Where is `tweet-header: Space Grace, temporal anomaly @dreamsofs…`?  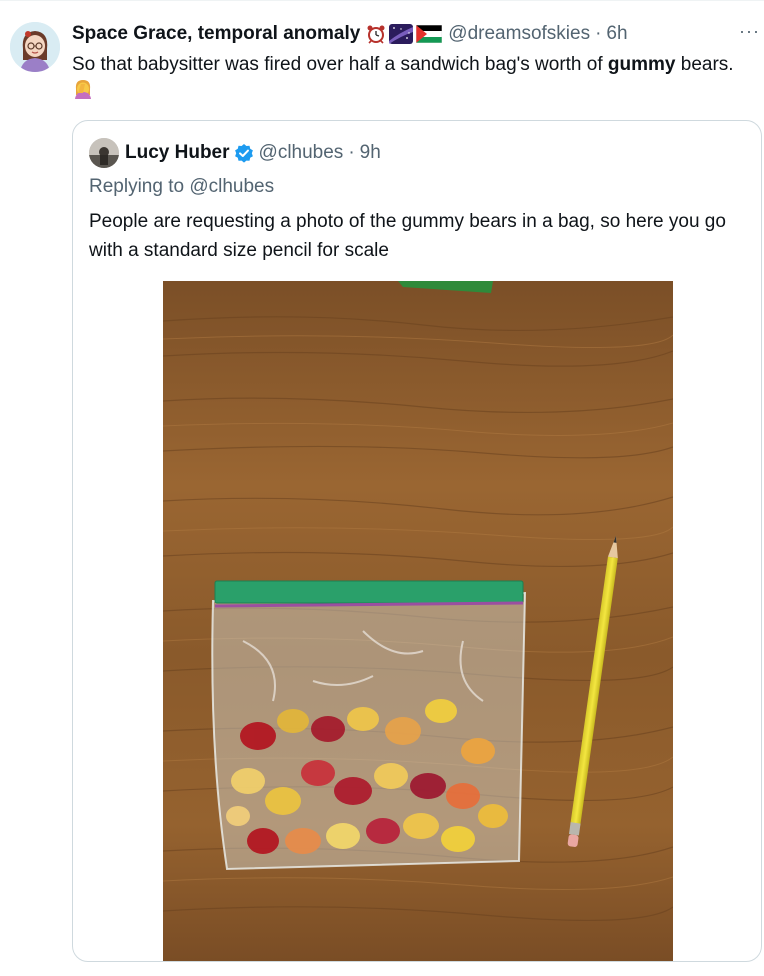
tweet-header: Space Grace, temporal anomaly @dreamsofs… is located at coordinates (412, 34).